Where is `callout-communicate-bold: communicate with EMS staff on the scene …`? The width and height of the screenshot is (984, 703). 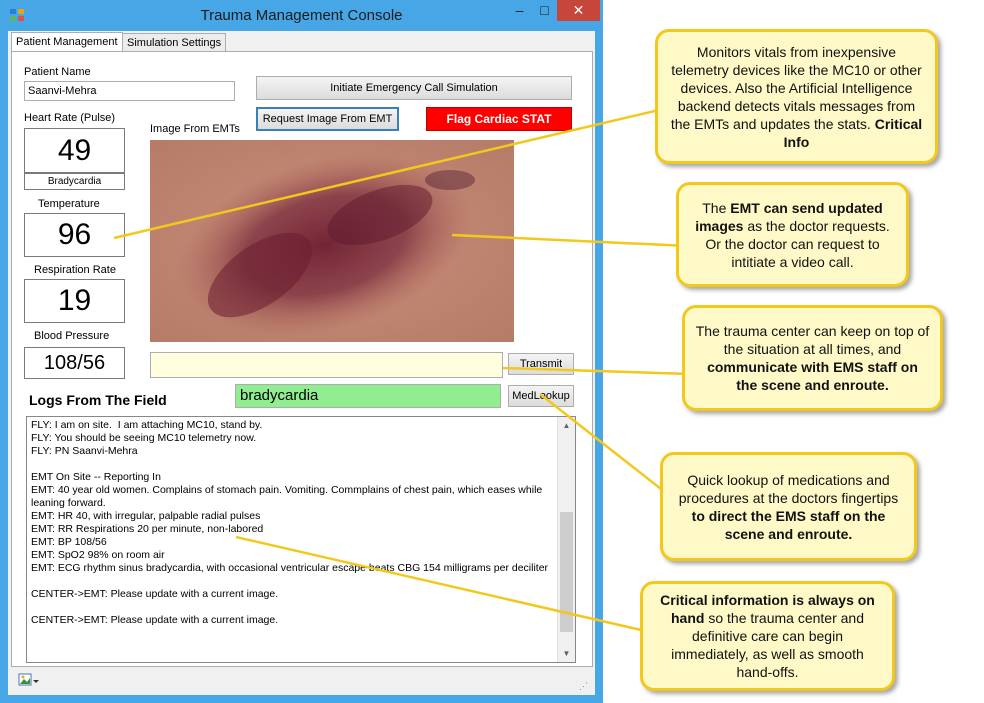 callout-communicate-bold: communicate with EMS staff on the scene … is located at coordinates (812, 376).